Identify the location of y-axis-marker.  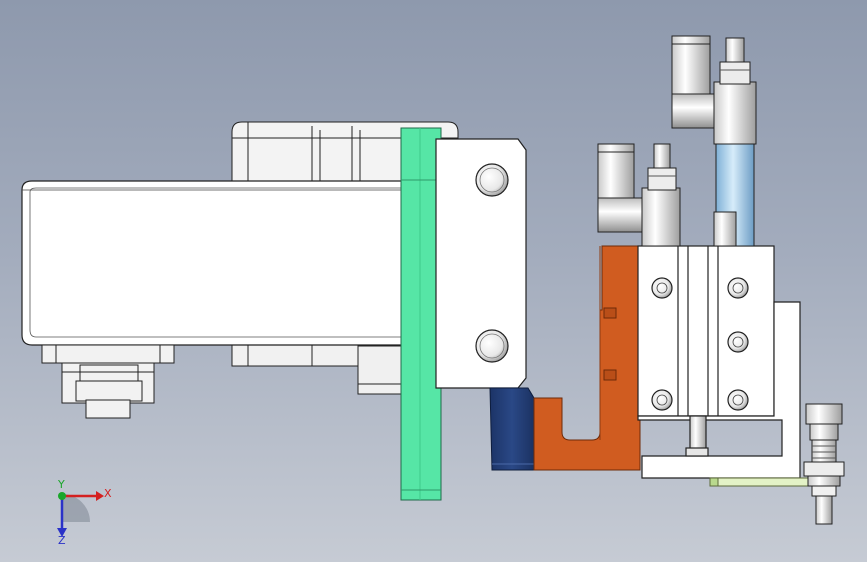
(62, 496).